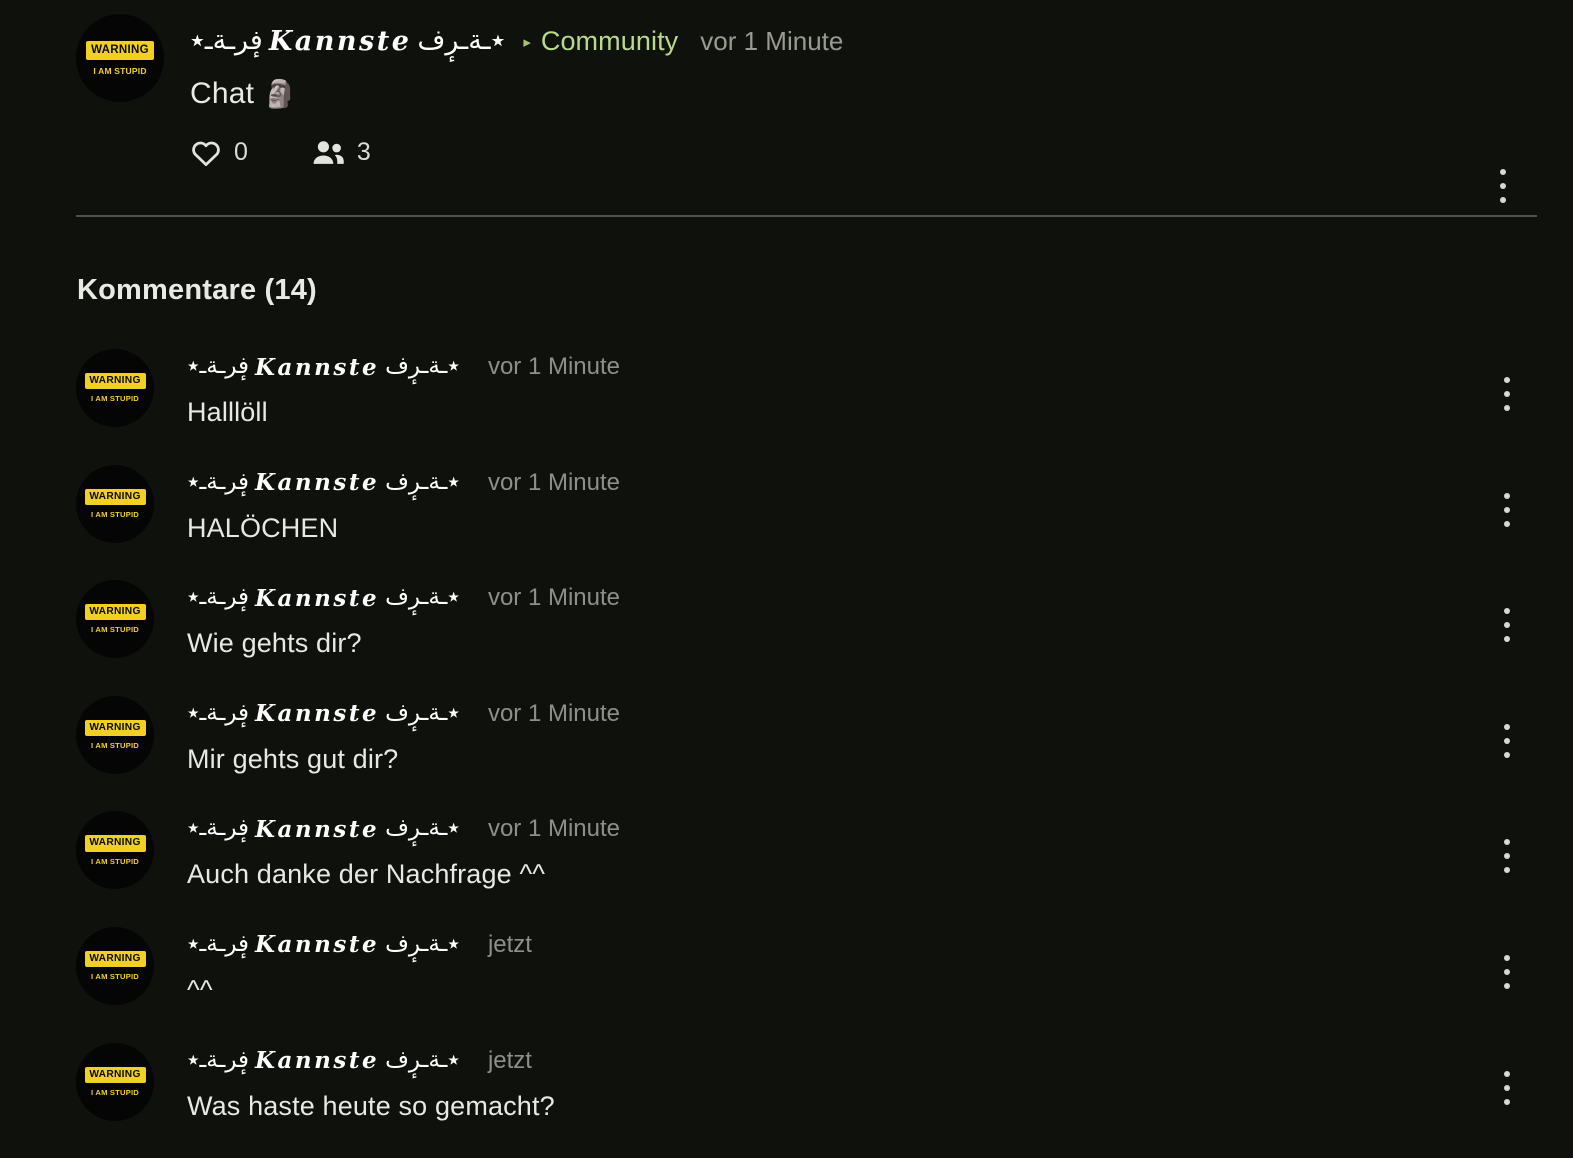  What do you see at coordinates (366, 874) in the screenshot?
I see `comment-text: Auch danke der Nachfrage ^^` at bounding box center [366, 874].